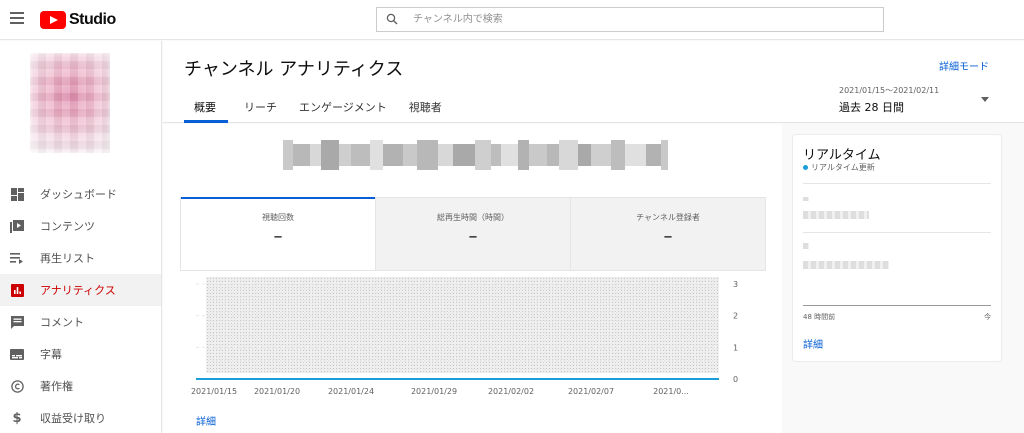 The width and height of the screenshot is (1024, 433). I want to click on top-bar: Studio, so click(512, 20).